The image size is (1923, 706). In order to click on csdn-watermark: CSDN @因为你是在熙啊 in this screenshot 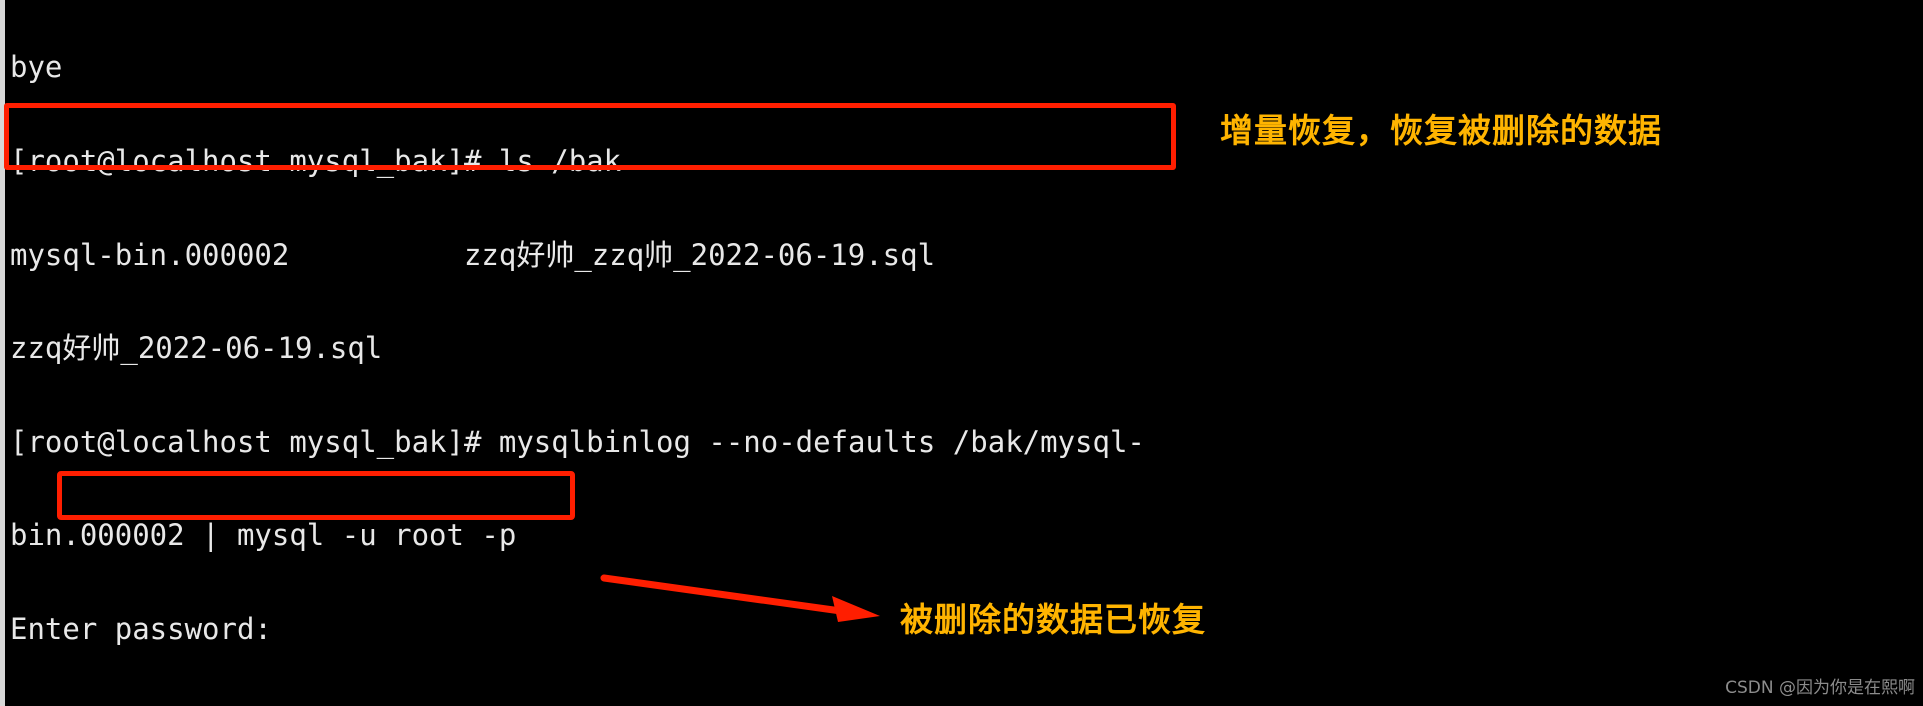, I will do `click(1820, 688)`.